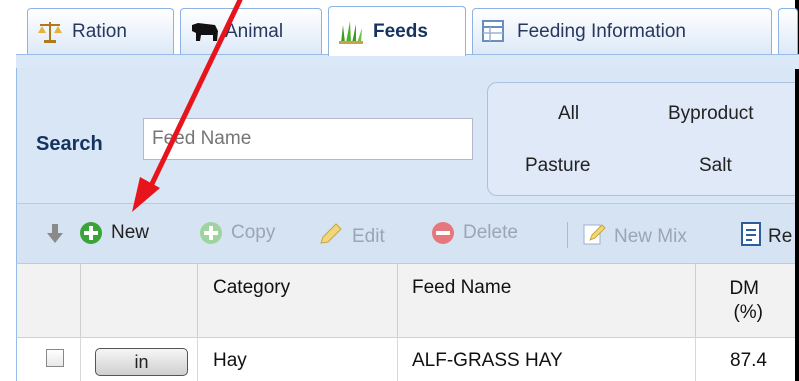 The width and height of the screenshot is (799, 381). Describe the element at coordinates (351, 32) in the screenshot. I see `grass-icon` at that location.